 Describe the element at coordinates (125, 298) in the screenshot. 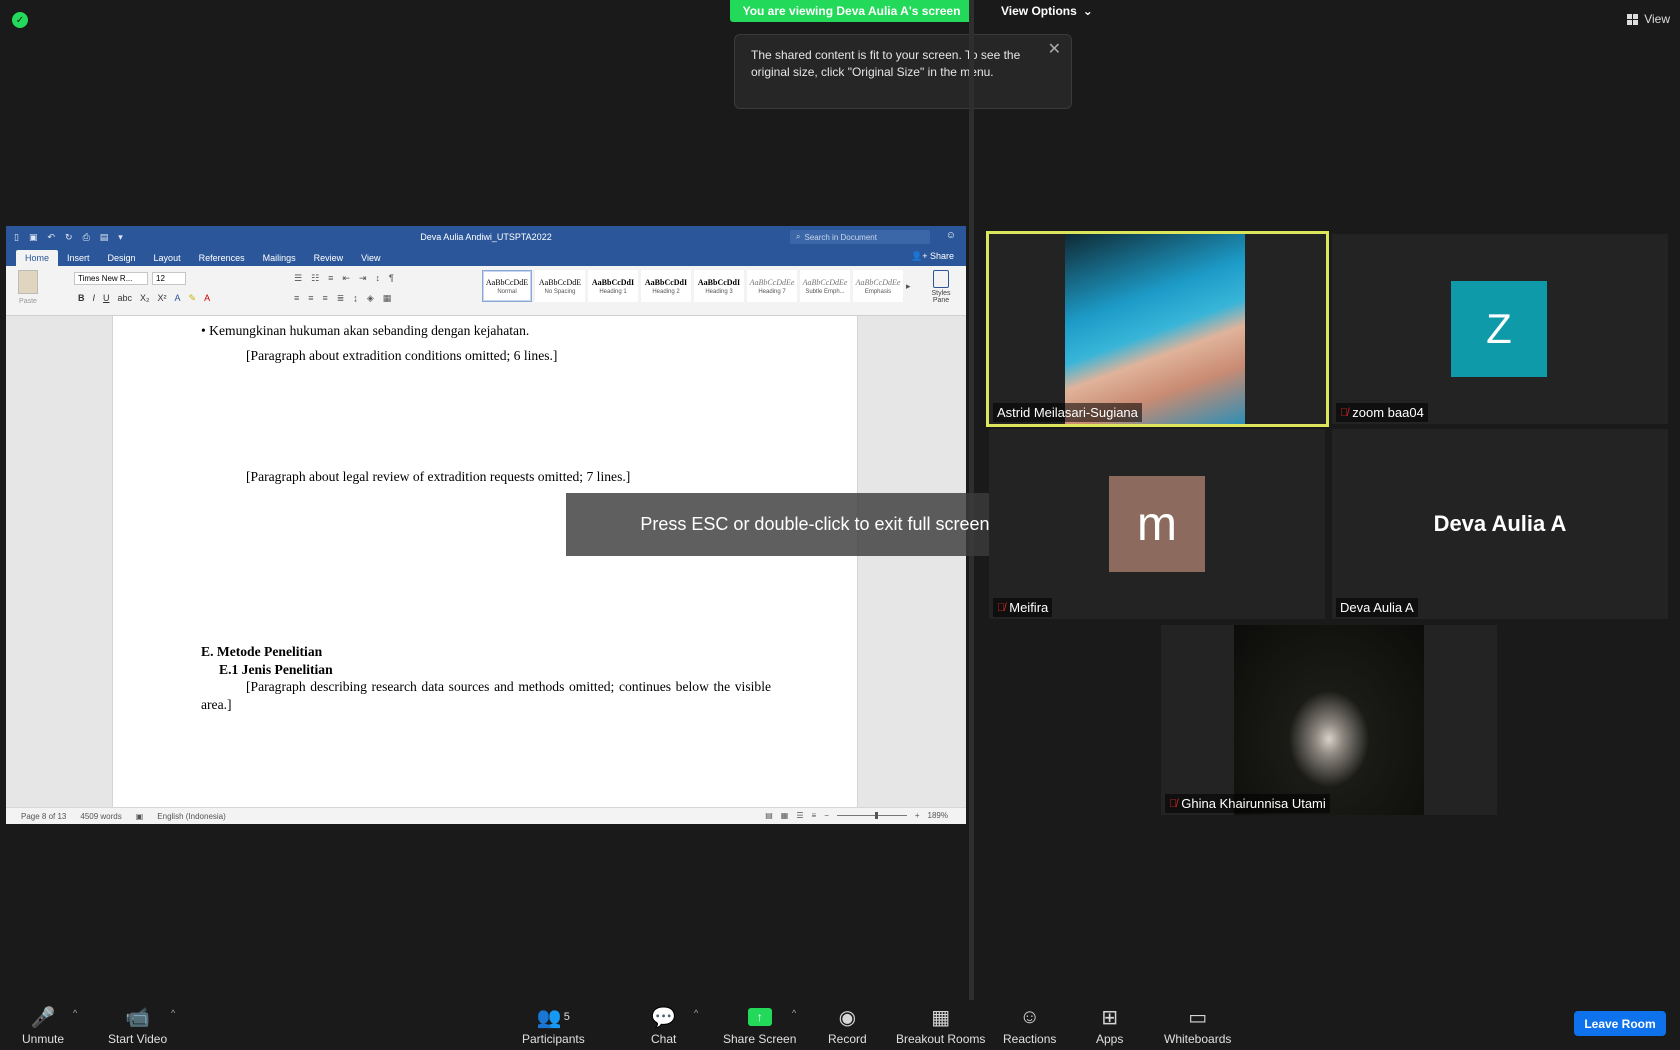

I see `strikethrough-button: abc` at that location.